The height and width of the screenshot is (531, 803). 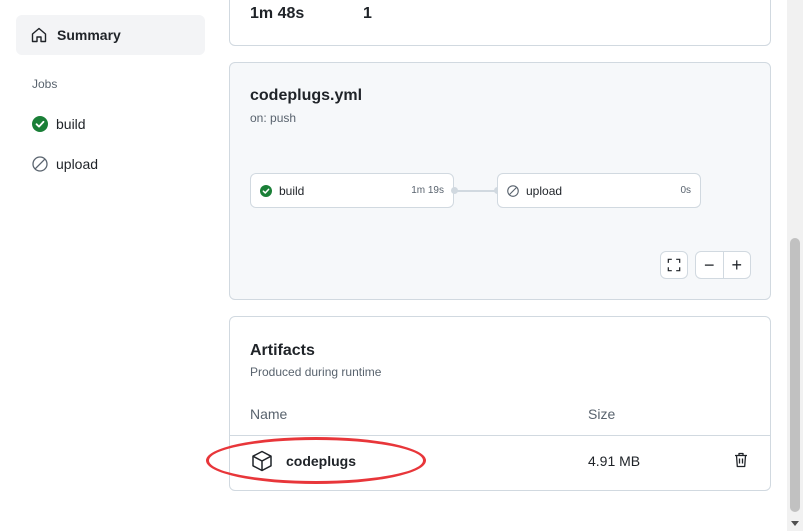 I want to click on fullscreen-icon, so click(x=674, y=265).